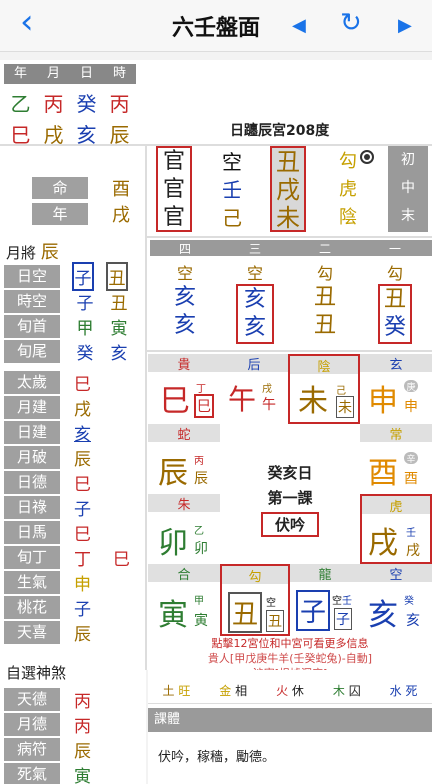  I want to click on shikong-label: 時空, so click(32, 301).